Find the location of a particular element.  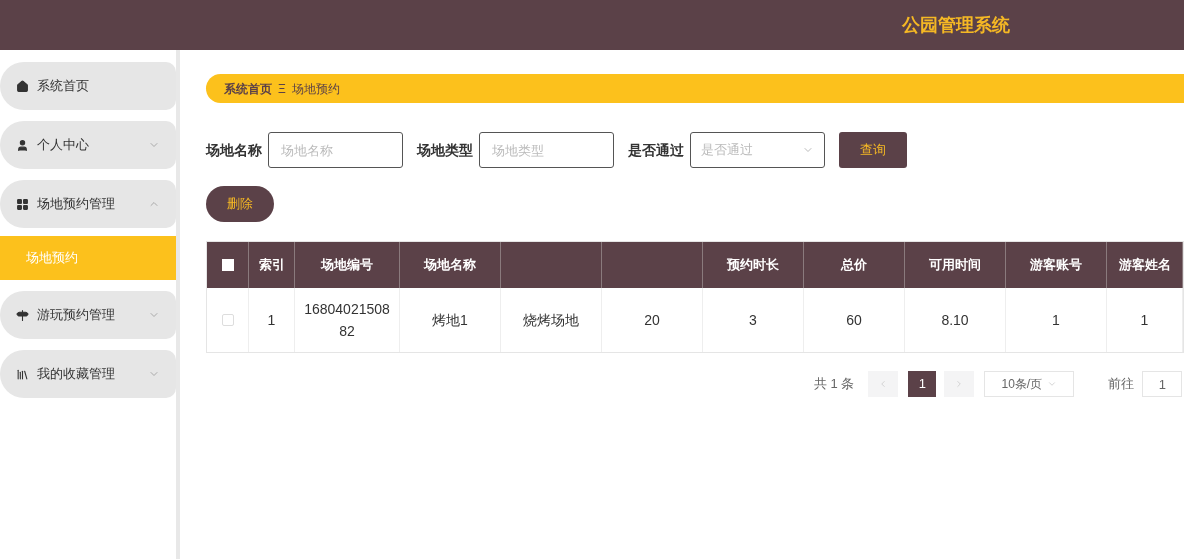

table-cell-text: 烧烤场地 is located at coordinates (551, 320).